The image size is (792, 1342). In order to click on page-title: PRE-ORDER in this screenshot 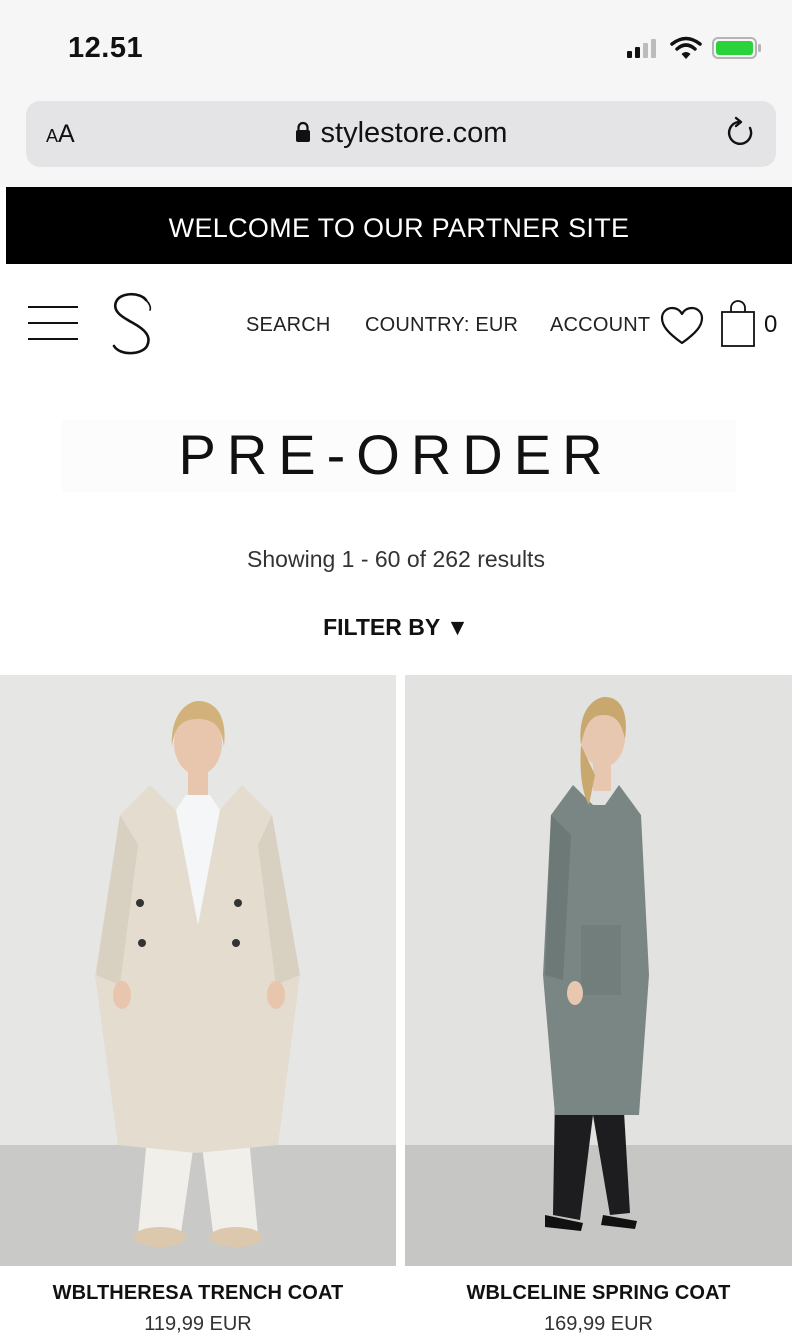, I will do `click(396, 454)`.